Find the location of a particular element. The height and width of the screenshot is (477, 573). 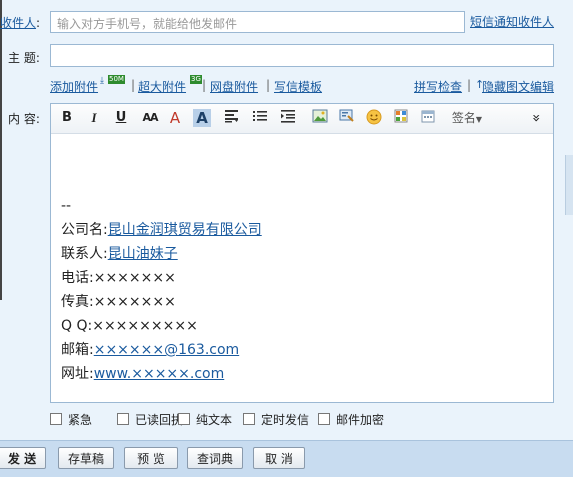

option-label: 纯文本 is located at coordinates (214, 420).